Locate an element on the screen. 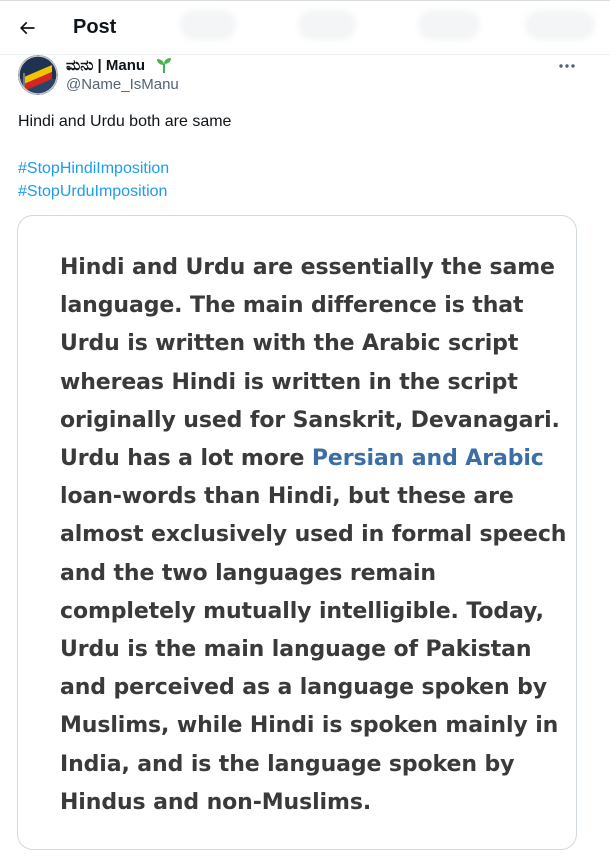  sprout-icon is located at coordinates (164, 65).